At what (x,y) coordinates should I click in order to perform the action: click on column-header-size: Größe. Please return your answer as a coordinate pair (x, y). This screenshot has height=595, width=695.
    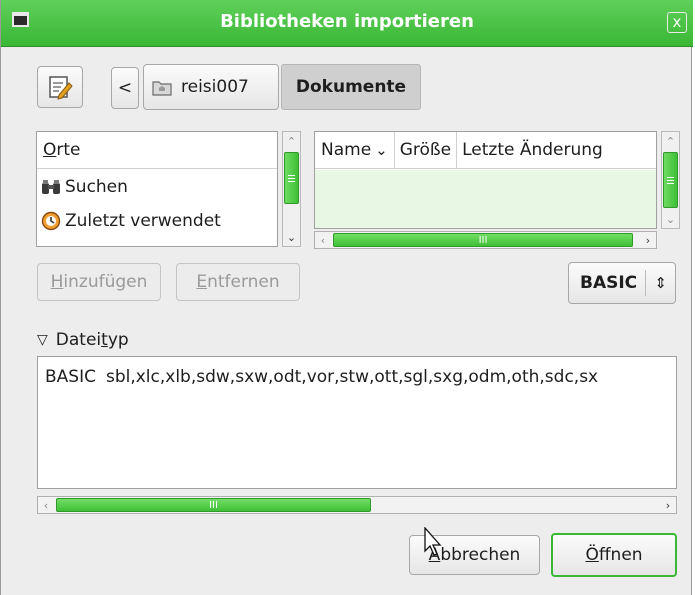
    Looking at the image, I should click on (426, 150).